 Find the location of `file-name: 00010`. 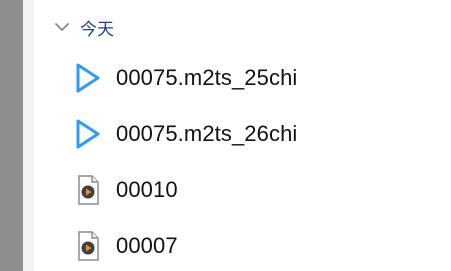

file-name: 00010 is located at coordinates (147, 189).